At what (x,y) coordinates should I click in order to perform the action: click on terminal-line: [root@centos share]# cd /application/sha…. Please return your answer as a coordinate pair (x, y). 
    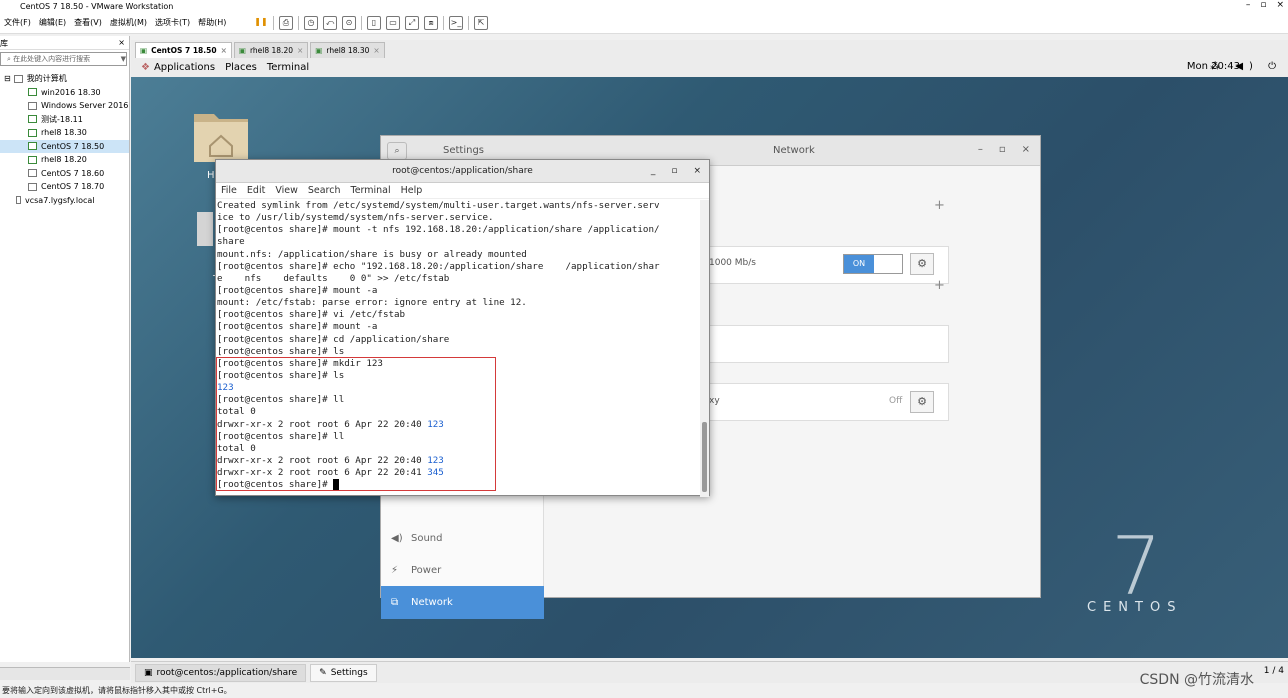
    Looking at the image, I should click on (459, 340).